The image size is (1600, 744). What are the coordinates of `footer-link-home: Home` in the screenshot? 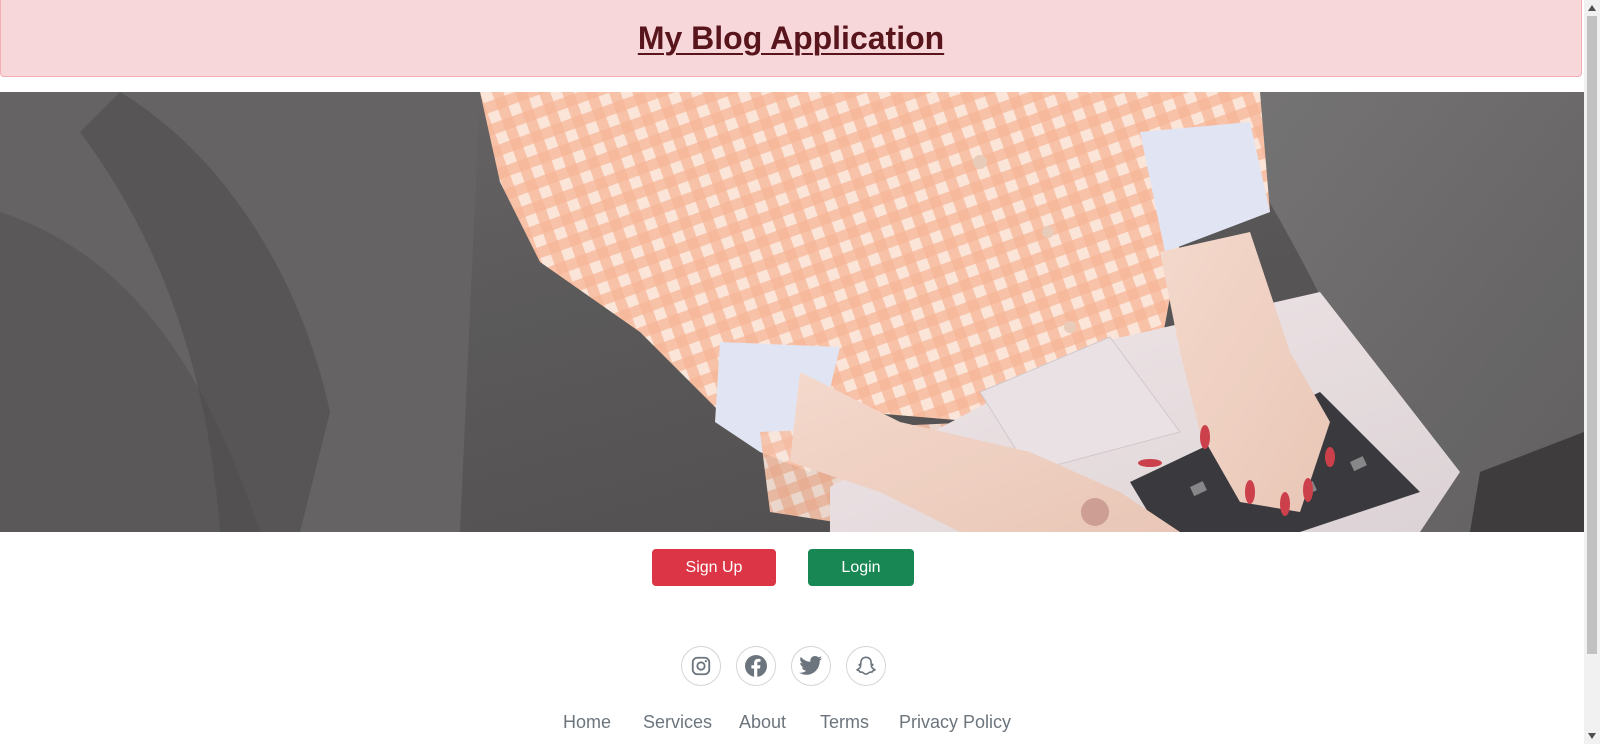 It's located at (587, 722).